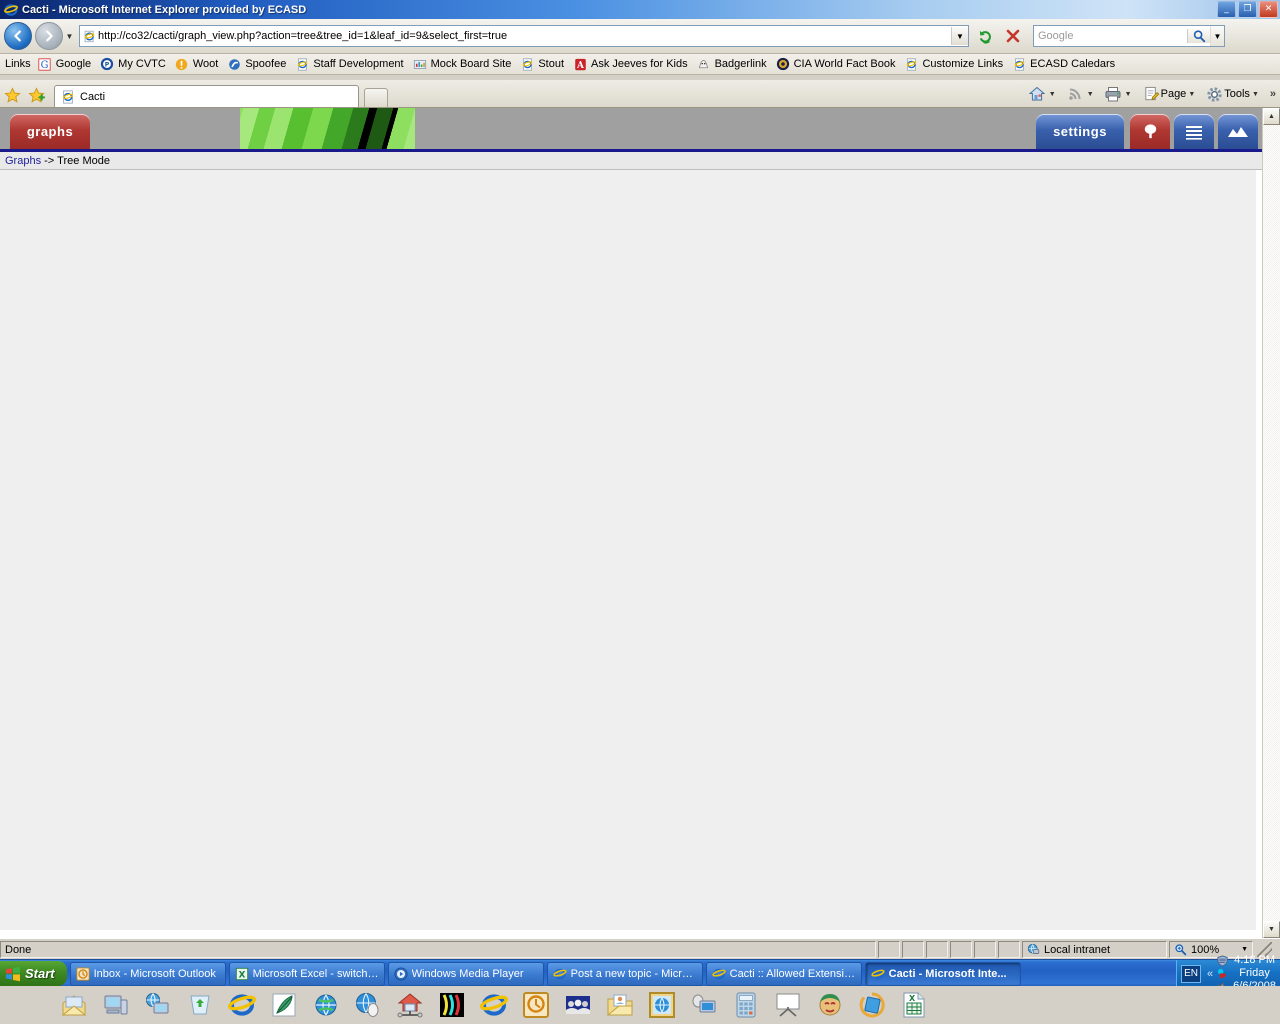 This screenshot has height=1024, width=1280. I want to click on windows-logo-icon, so click(13, 974).